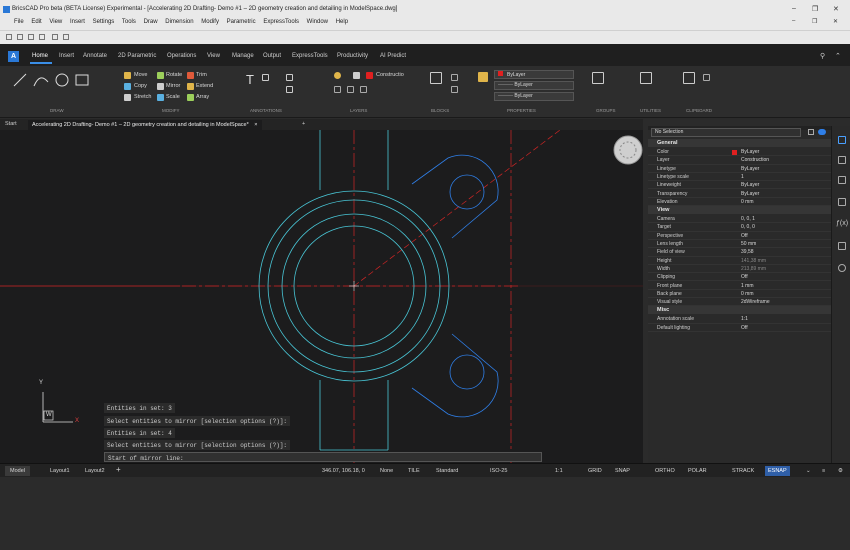  Describe the element at coordinates (42, 37) in the screenshot. I see `print-icon` at that location.